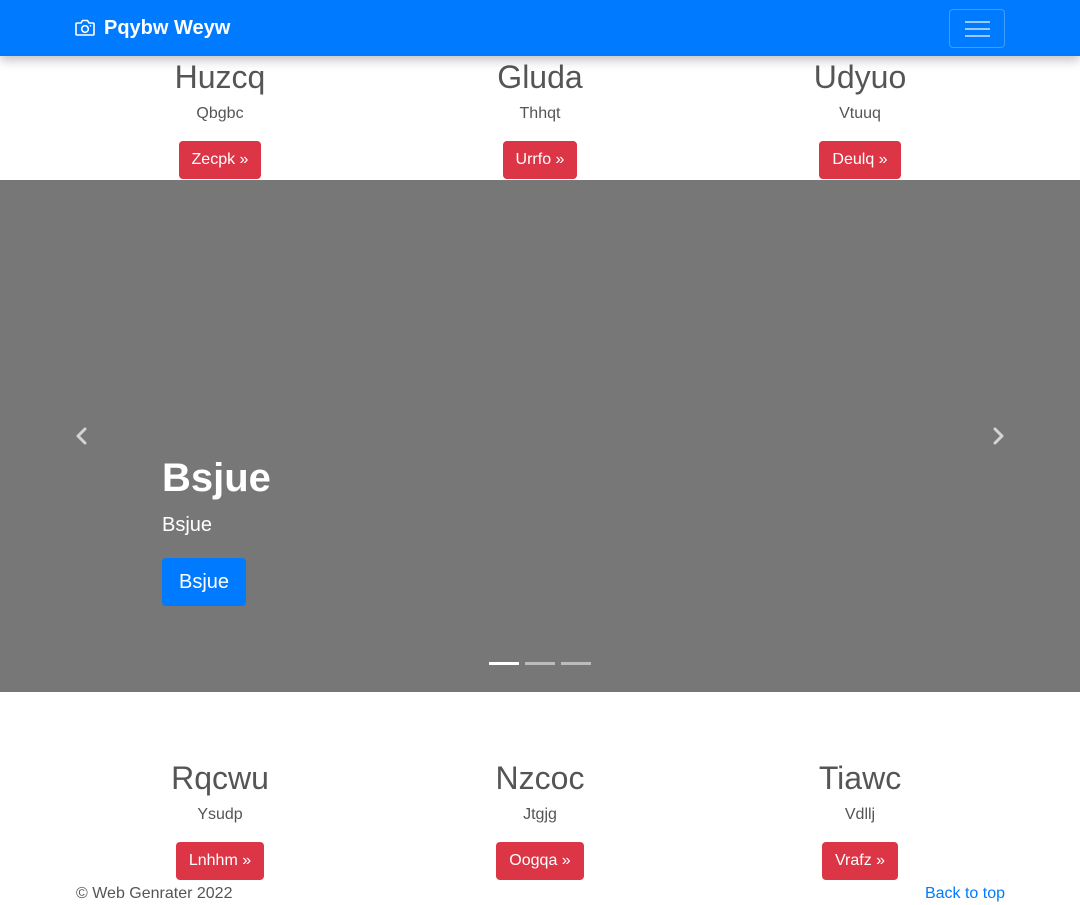  What do you see at coordinates (977, 28) in the screenshot?
I see `navbar-toggler-button` at bounding box center [977, 28].